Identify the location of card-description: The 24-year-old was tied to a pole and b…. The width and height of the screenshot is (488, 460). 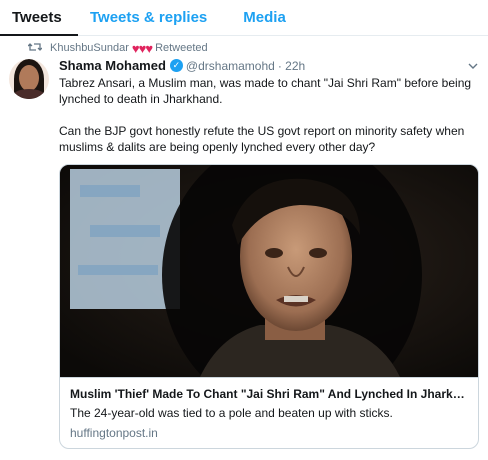
(231, 413).